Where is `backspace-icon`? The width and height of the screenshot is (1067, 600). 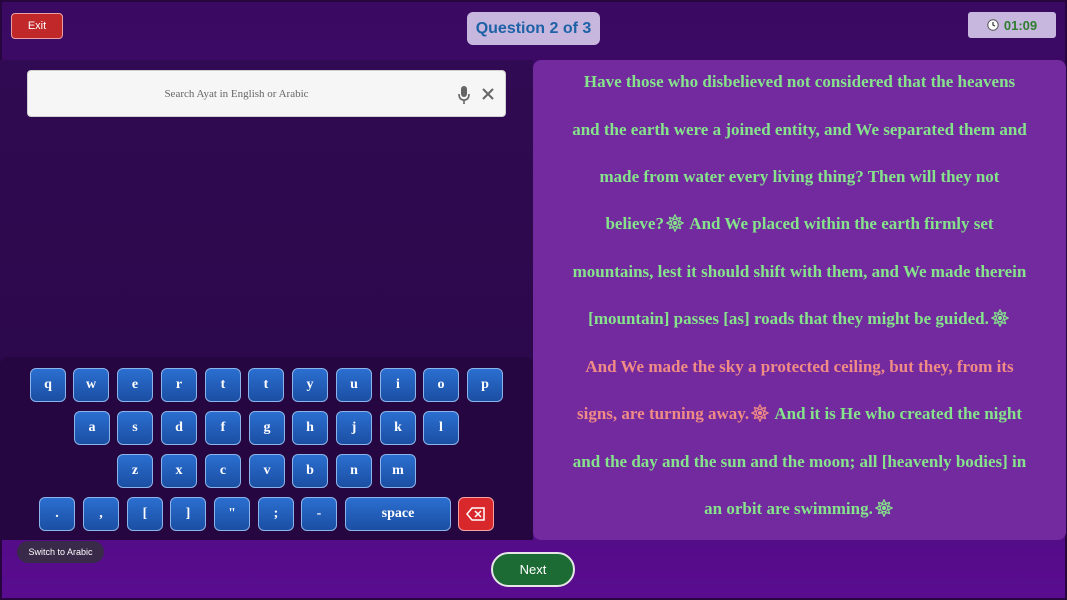
backspace-icon is located at coordinates (475, 514).